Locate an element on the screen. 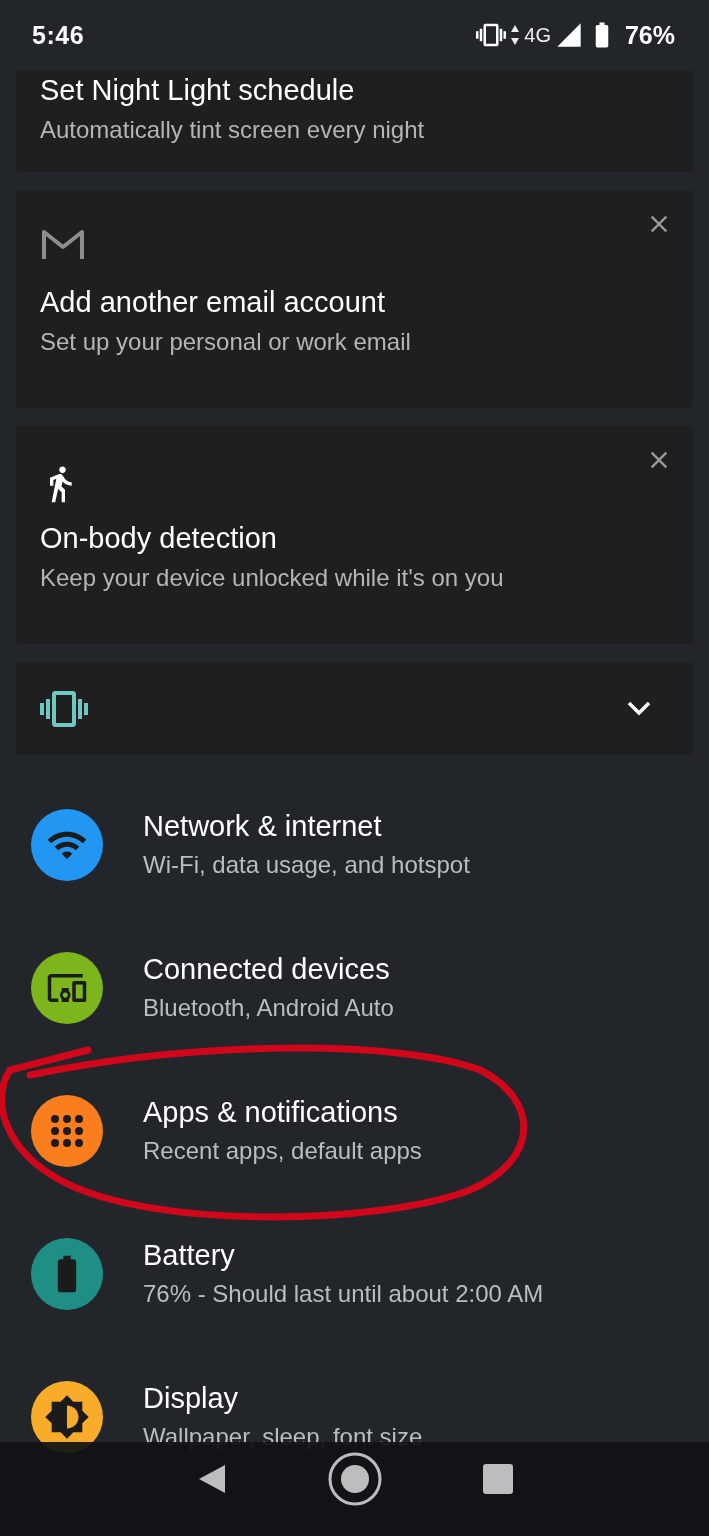  suggestion-title: Add another email account is located at coordinates (212, 302).